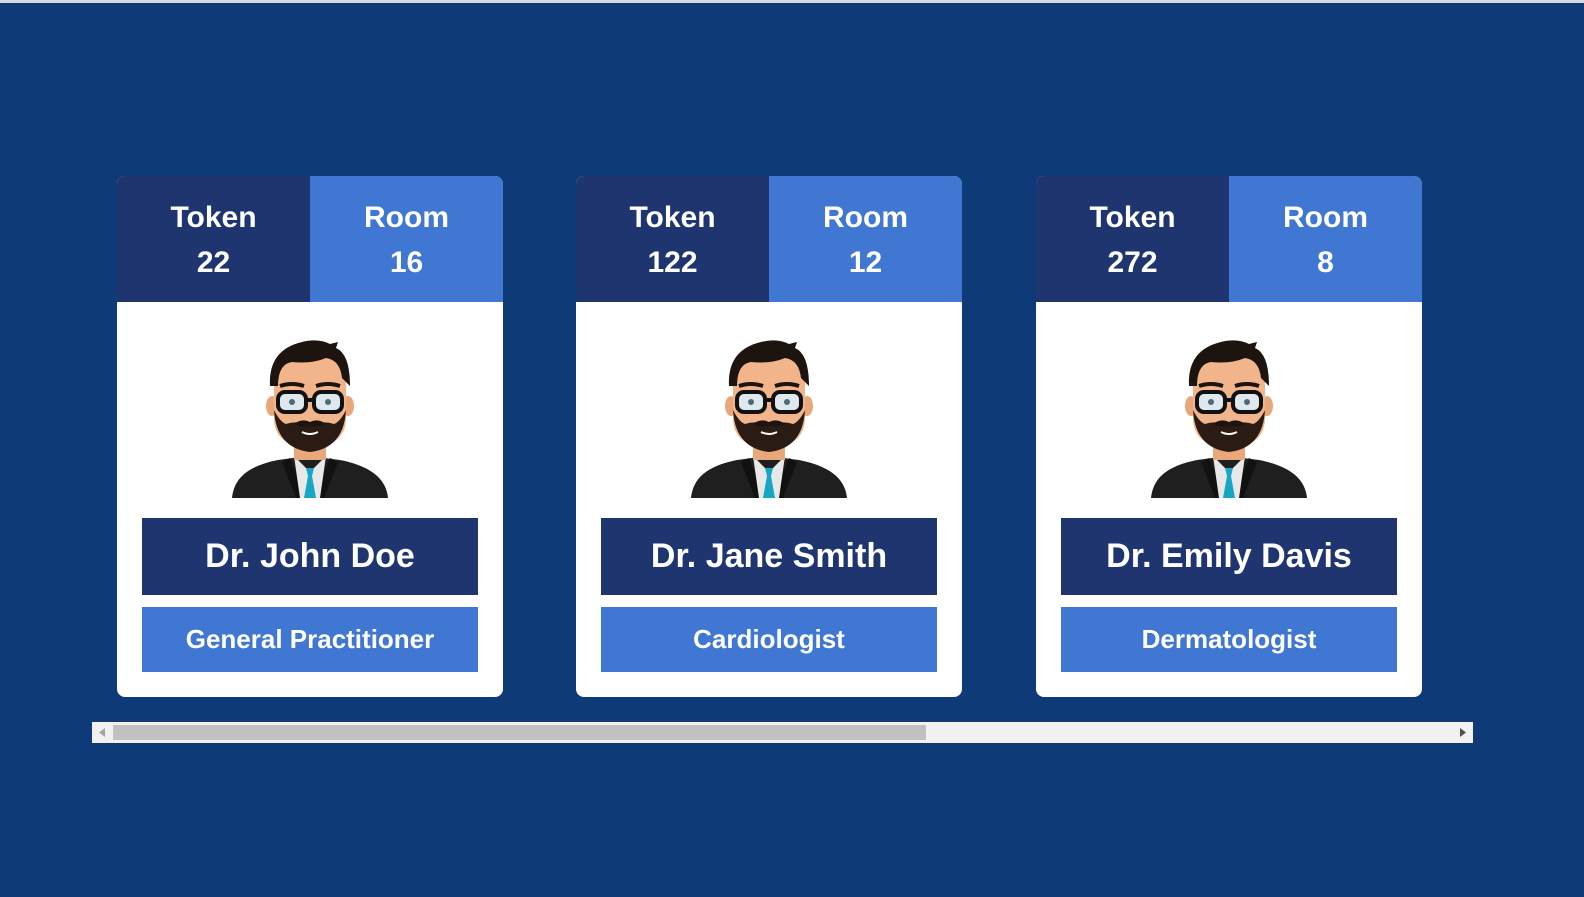 This screenshot has width=1584, height=897. What do you see at coordinates (865, 239) in the screenshot?
I see `room-cell: Room 12` at bounding box center [865, 239].